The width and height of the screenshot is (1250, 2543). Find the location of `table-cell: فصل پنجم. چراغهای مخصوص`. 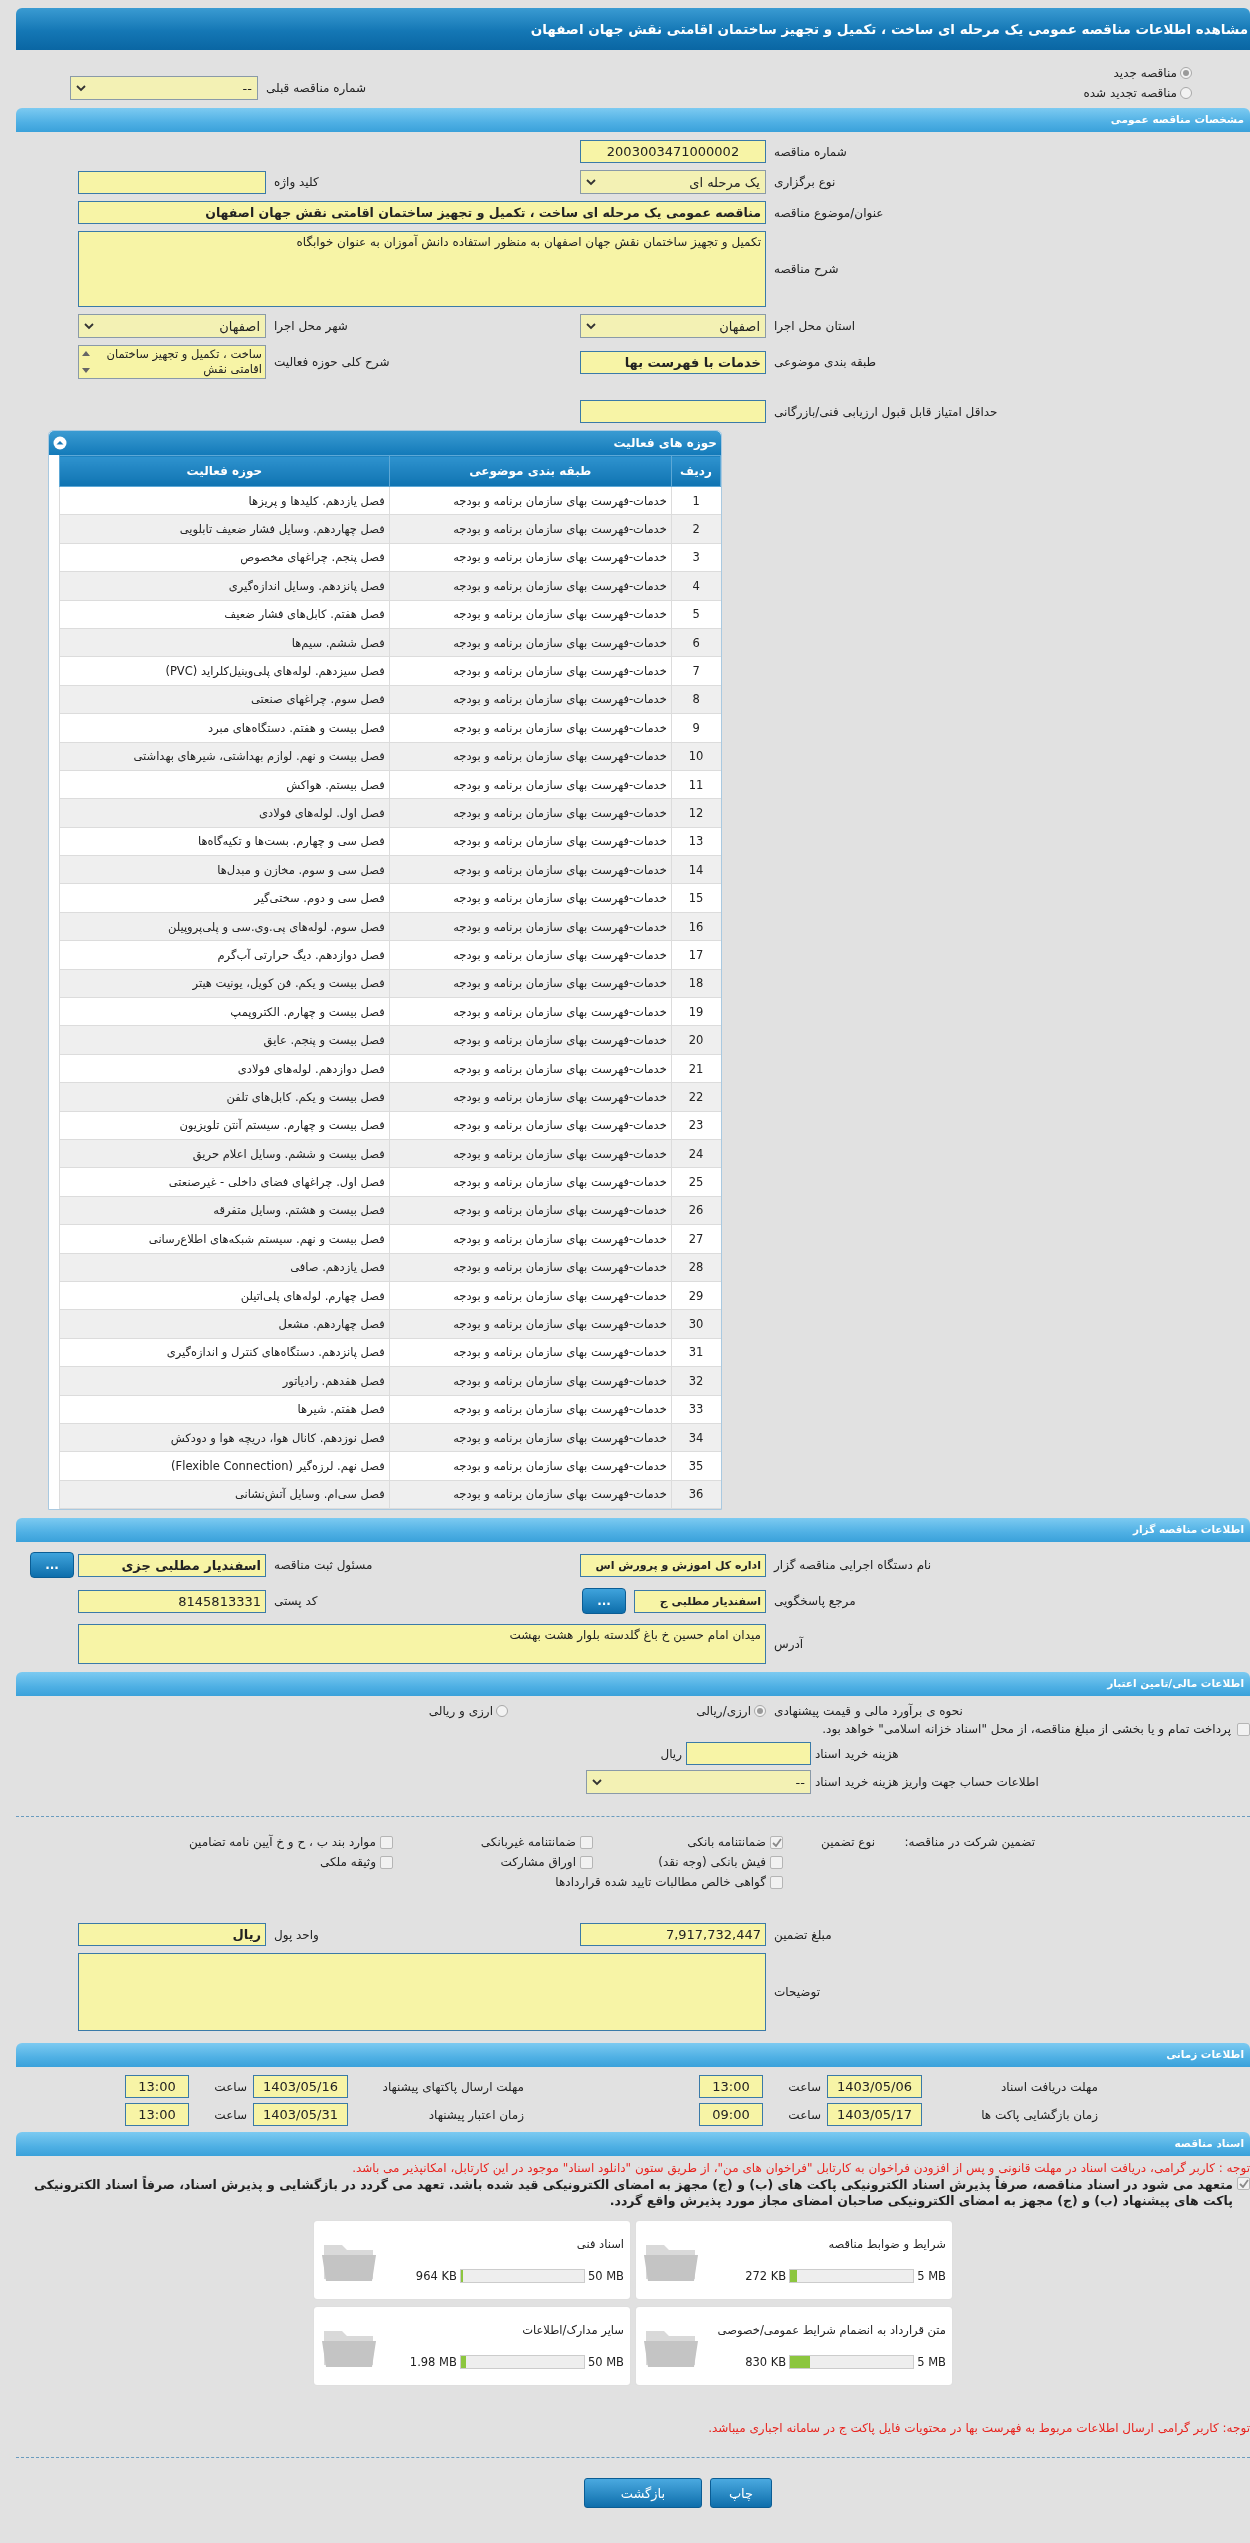

table-cell: فصل پنجم. چراغهای مخصوص is located at coordinates (224, 557).